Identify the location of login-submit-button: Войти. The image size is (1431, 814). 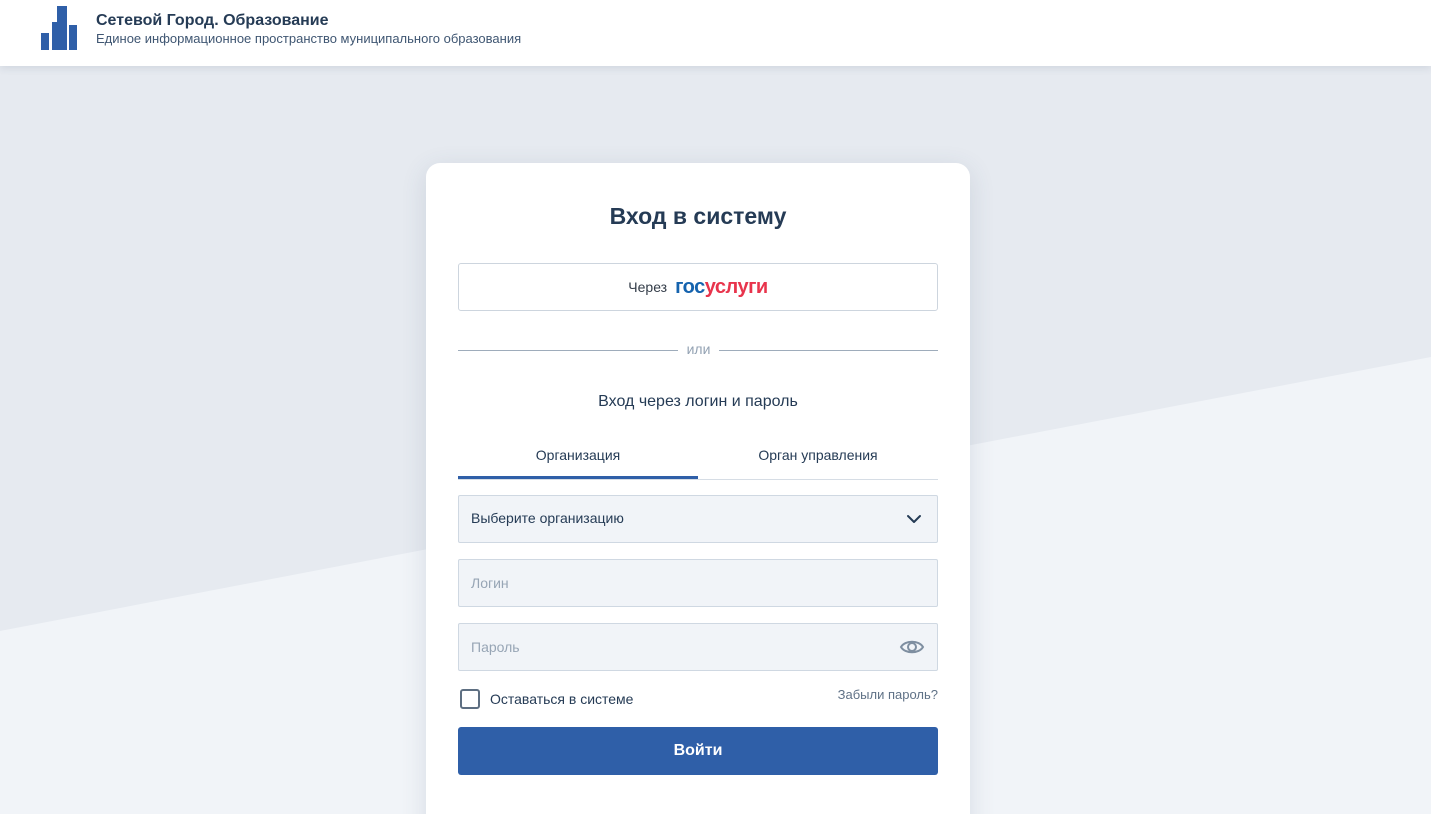
(698, 751).